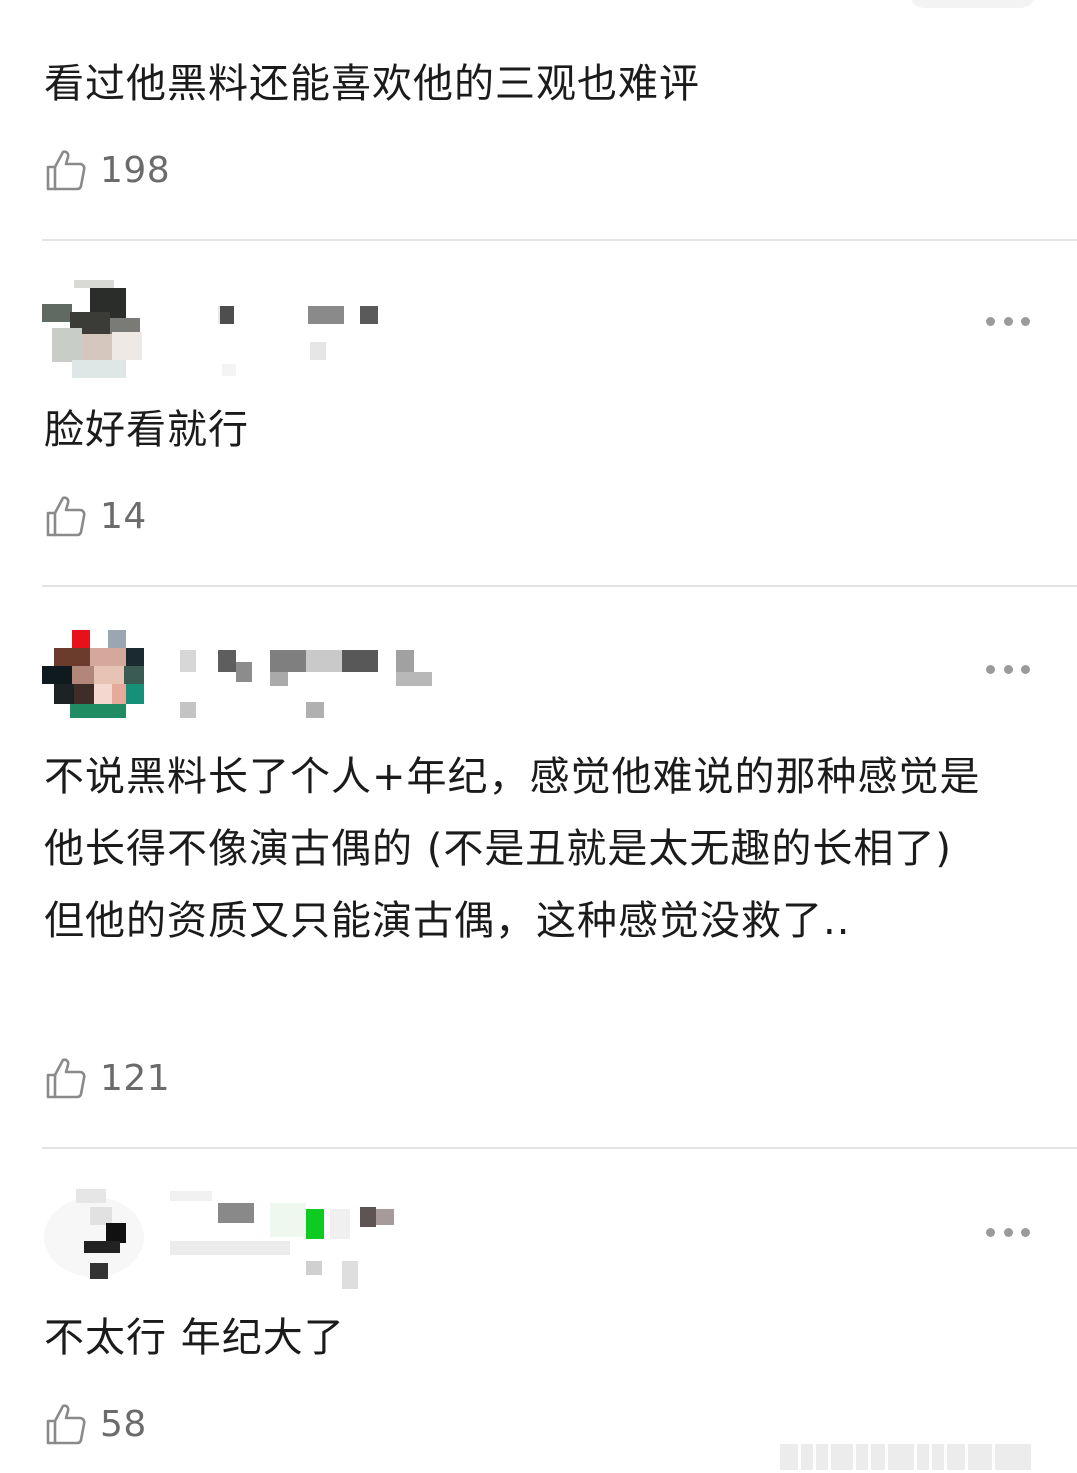  What do you see at coordinates (135, 1078) in the screenshot?
I see `like-count: 121` at bounding box center [135, 1078].